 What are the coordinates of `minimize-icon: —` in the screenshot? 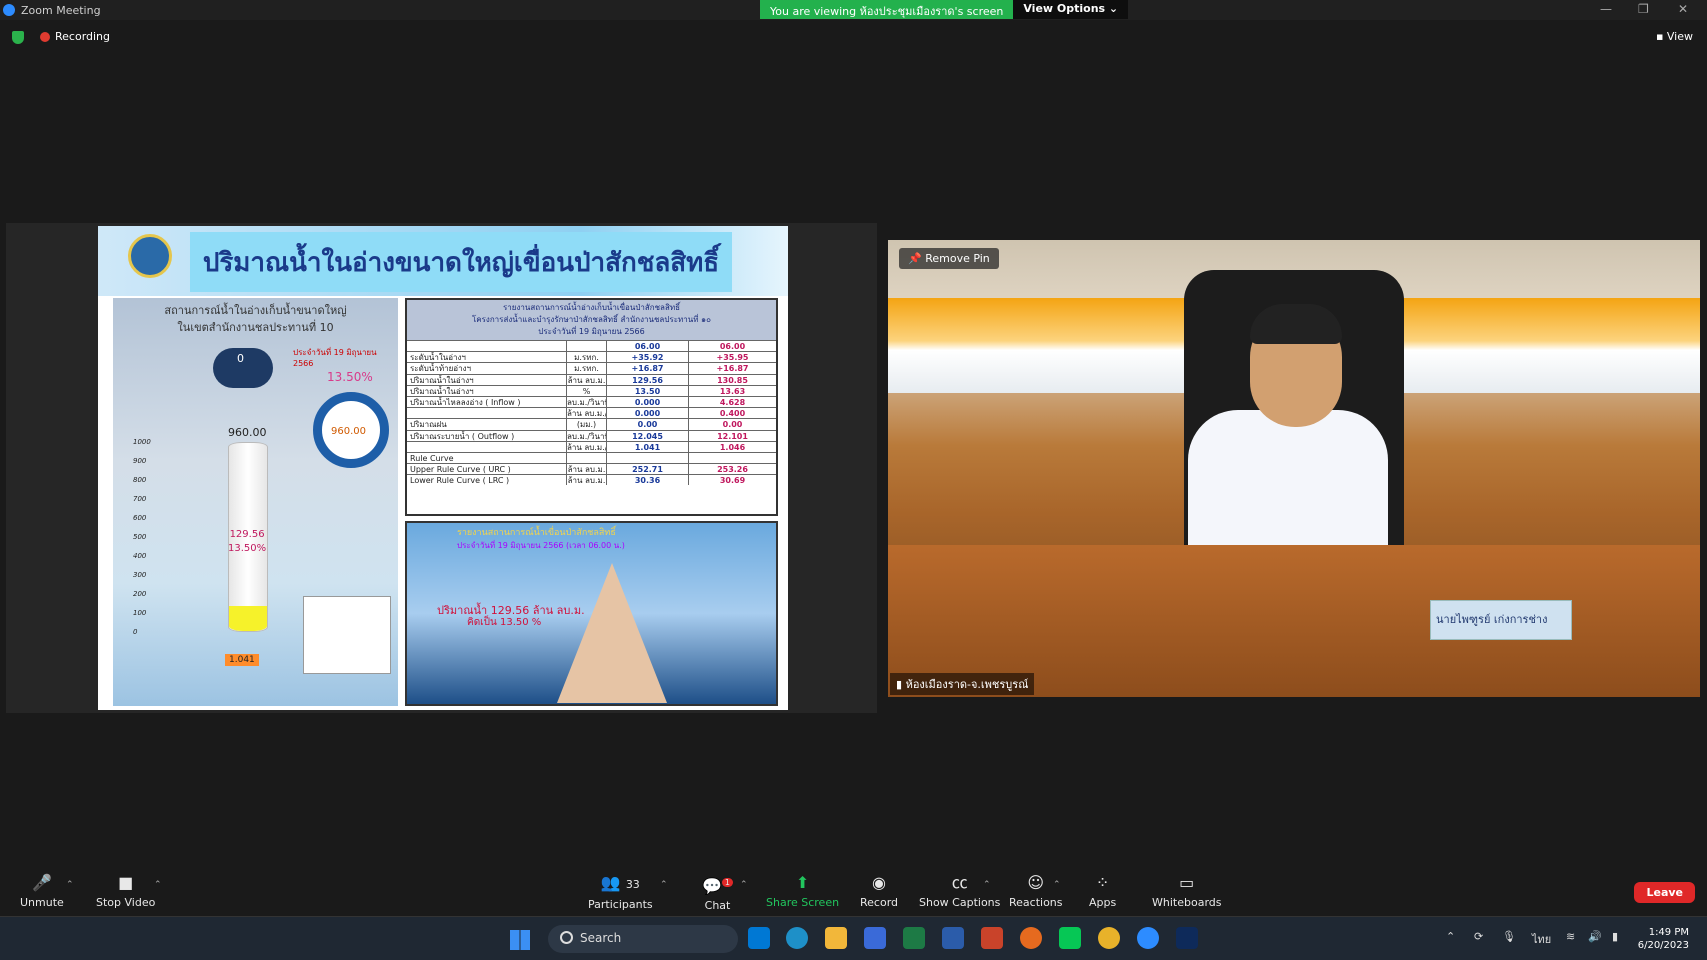 It's located at (1606, 9).